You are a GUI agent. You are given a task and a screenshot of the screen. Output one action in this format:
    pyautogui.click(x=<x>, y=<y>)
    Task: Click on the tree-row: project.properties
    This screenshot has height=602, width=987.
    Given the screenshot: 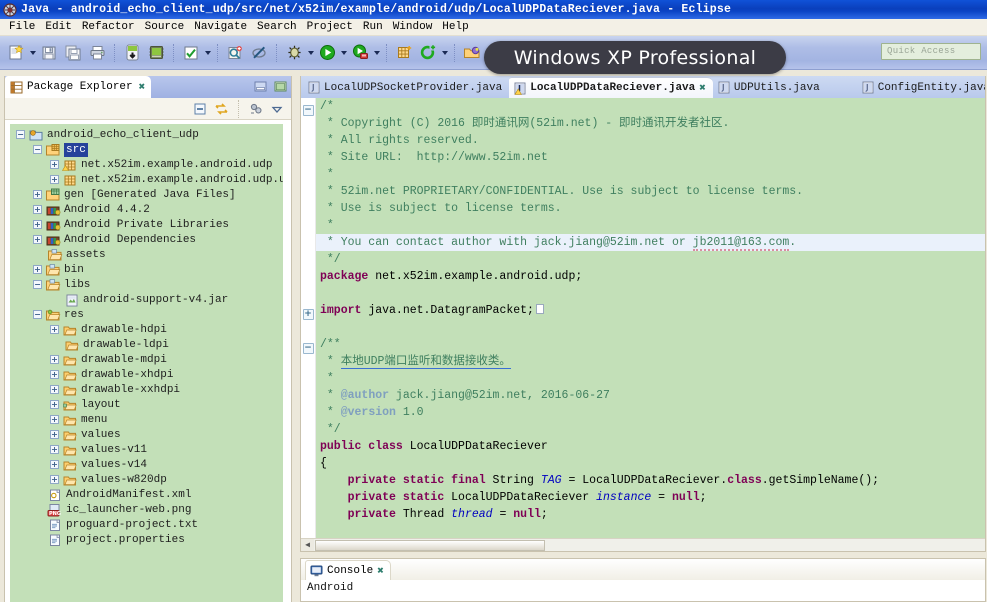 What is the action you would take?
    pyautogui.click(x=146, y=539)
    